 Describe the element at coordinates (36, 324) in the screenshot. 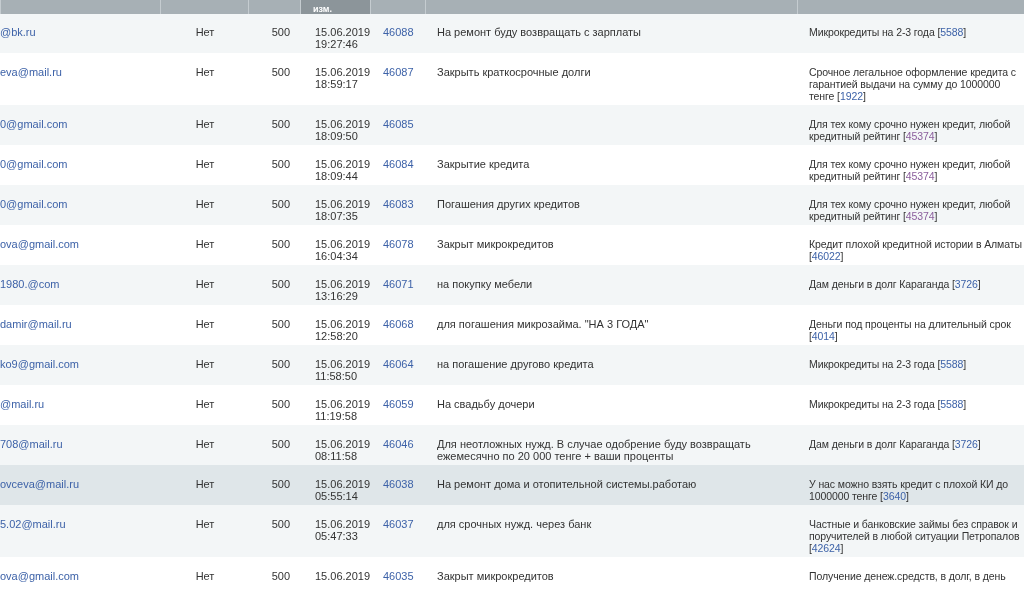

I see `email-link: damir@mail.ru` at that location.